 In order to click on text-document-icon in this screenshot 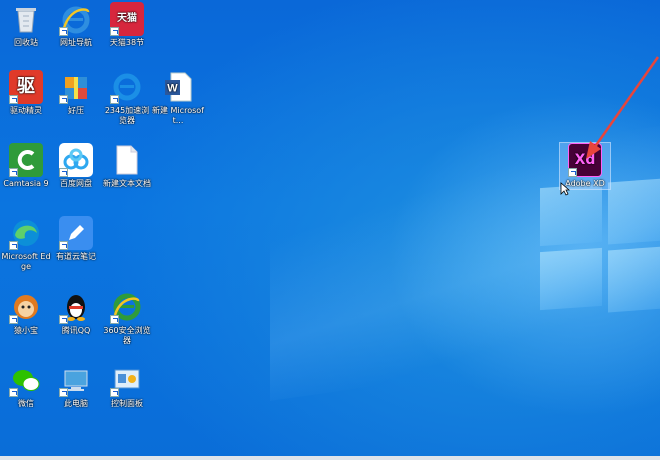, I will do `click(127, 160)`.